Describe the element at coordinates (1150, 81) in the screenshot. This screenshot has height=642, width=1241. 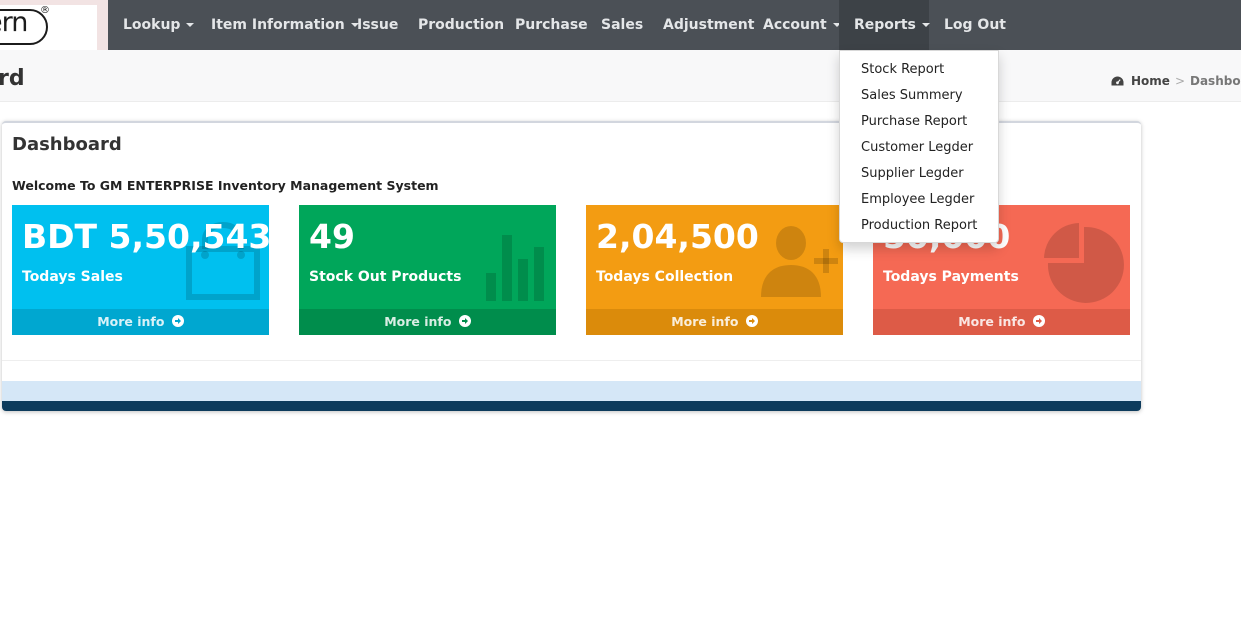
I see `breadcrumb-home: Home` at that location.